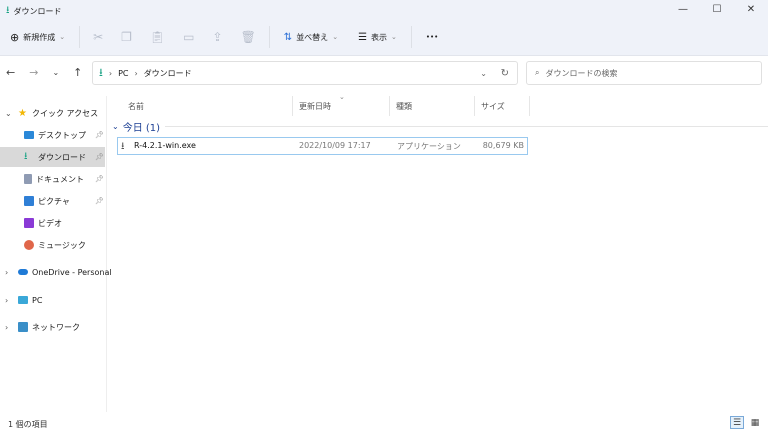 This screenshot has height=431, width=768. Describe the element at coordinates (33, 72) in the screenshot. I see `forward-button: →` at that location.